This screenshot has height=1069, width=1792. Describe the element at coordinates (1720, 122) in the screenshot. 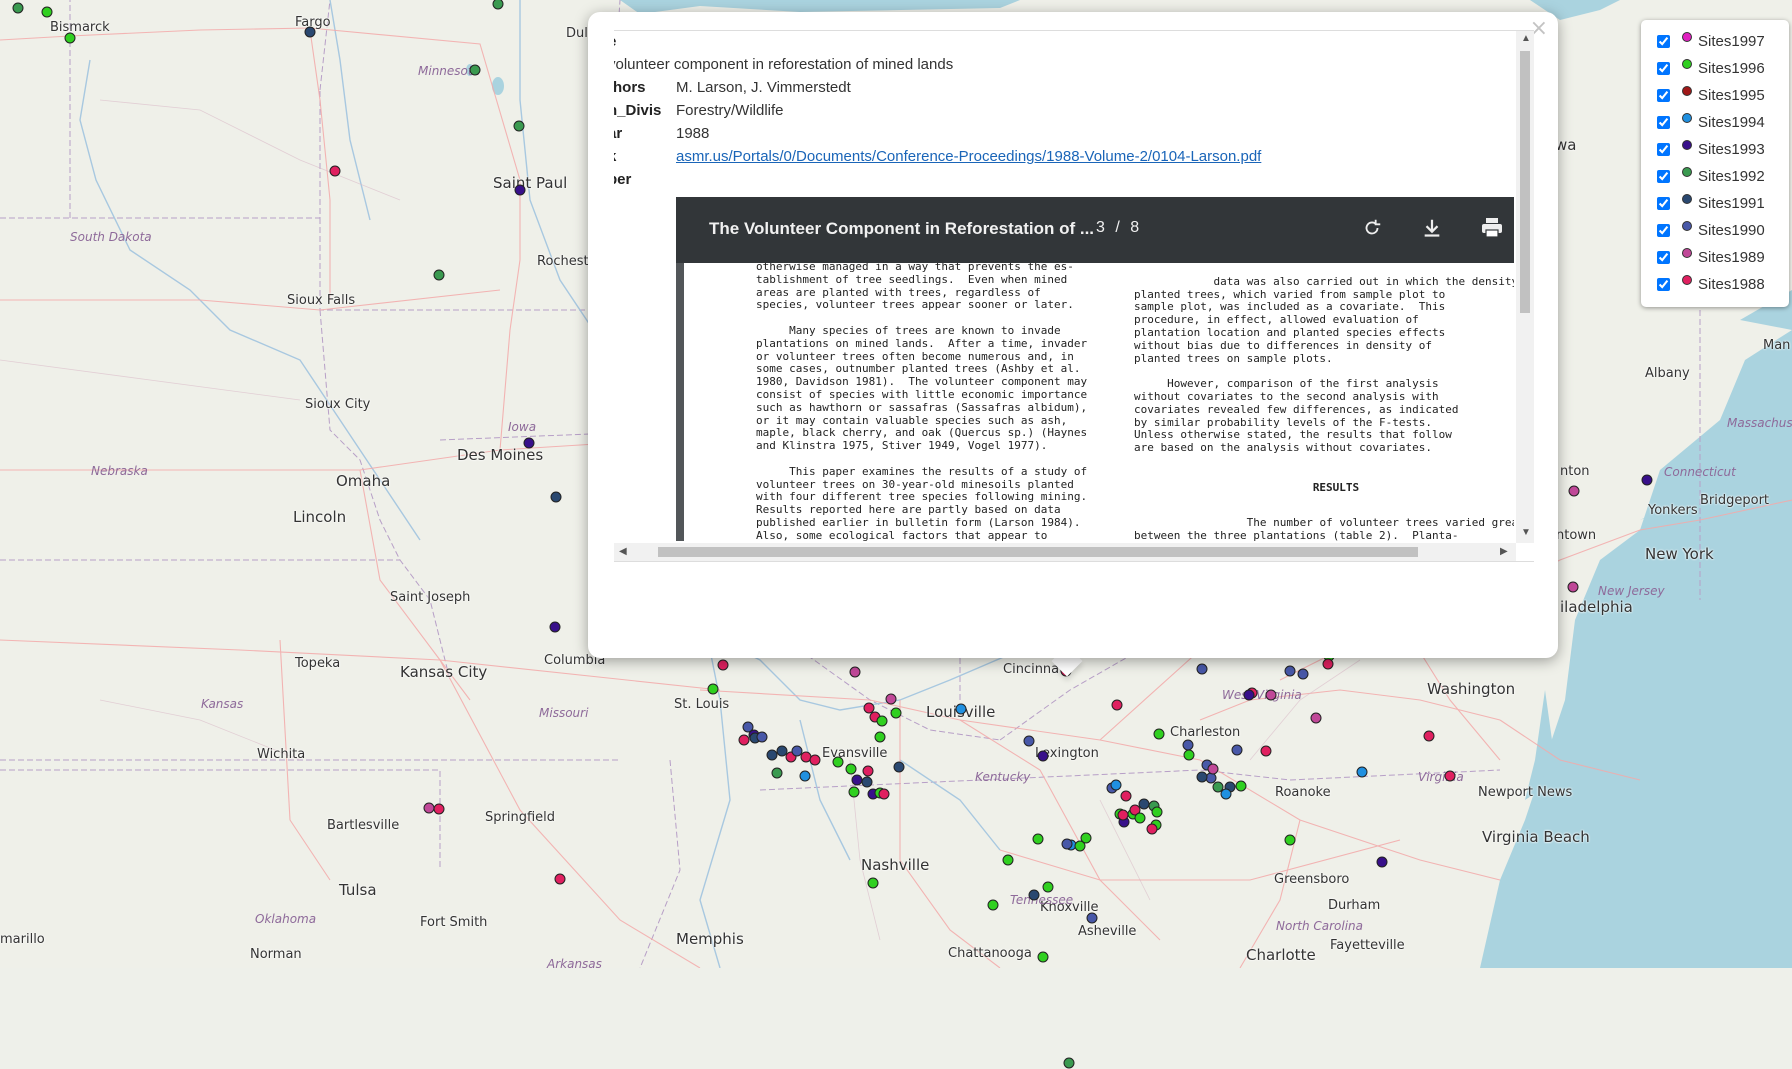

I see `layer-toggle-sites1994: Sites1994` at that location.